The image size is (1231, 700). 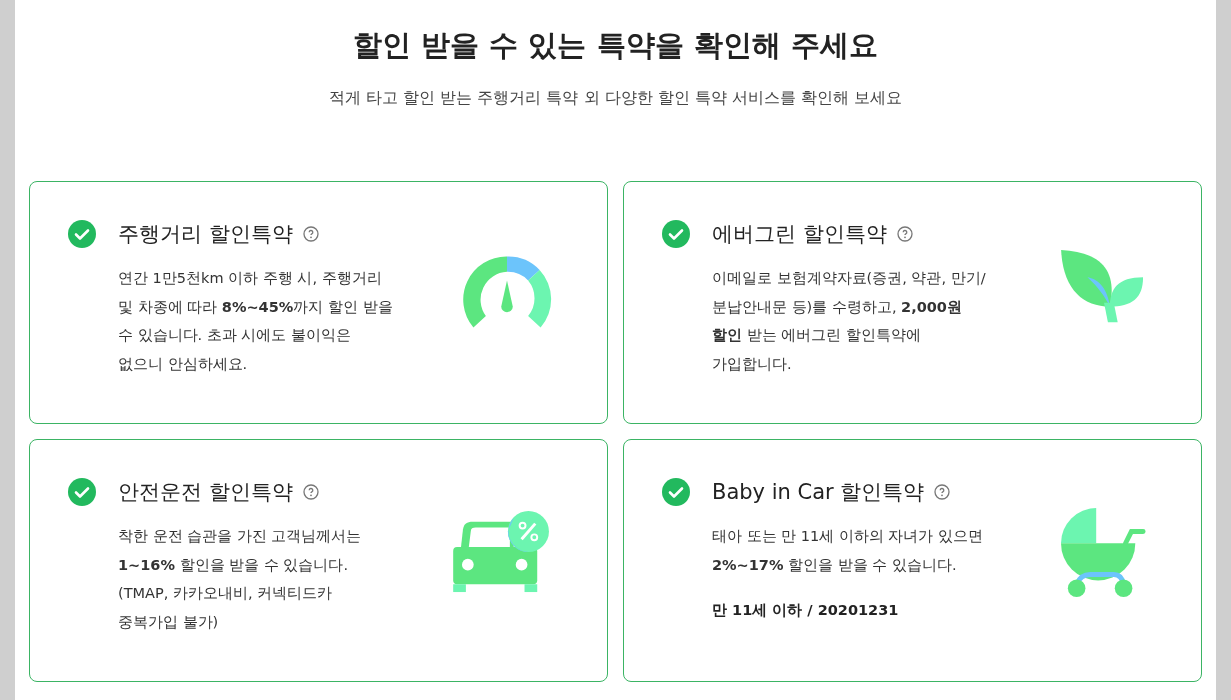 What do you see at coordinates (848, 551) in the screenshot?
I see `card-description: 태아 또는 만 11세 이하의 자녀가 있으면 2%~17% 할인을 받을 수 있습니다.` at bounding box center [848, 551].